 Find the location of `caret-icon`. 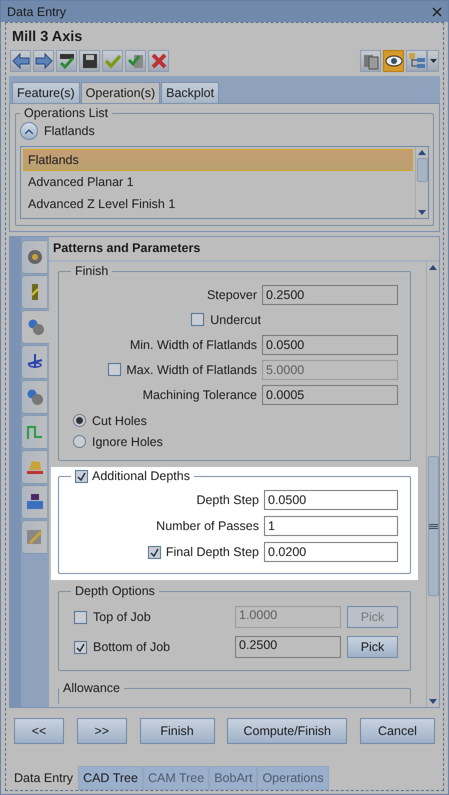

caret-icon is located at coordinates (433, 61).